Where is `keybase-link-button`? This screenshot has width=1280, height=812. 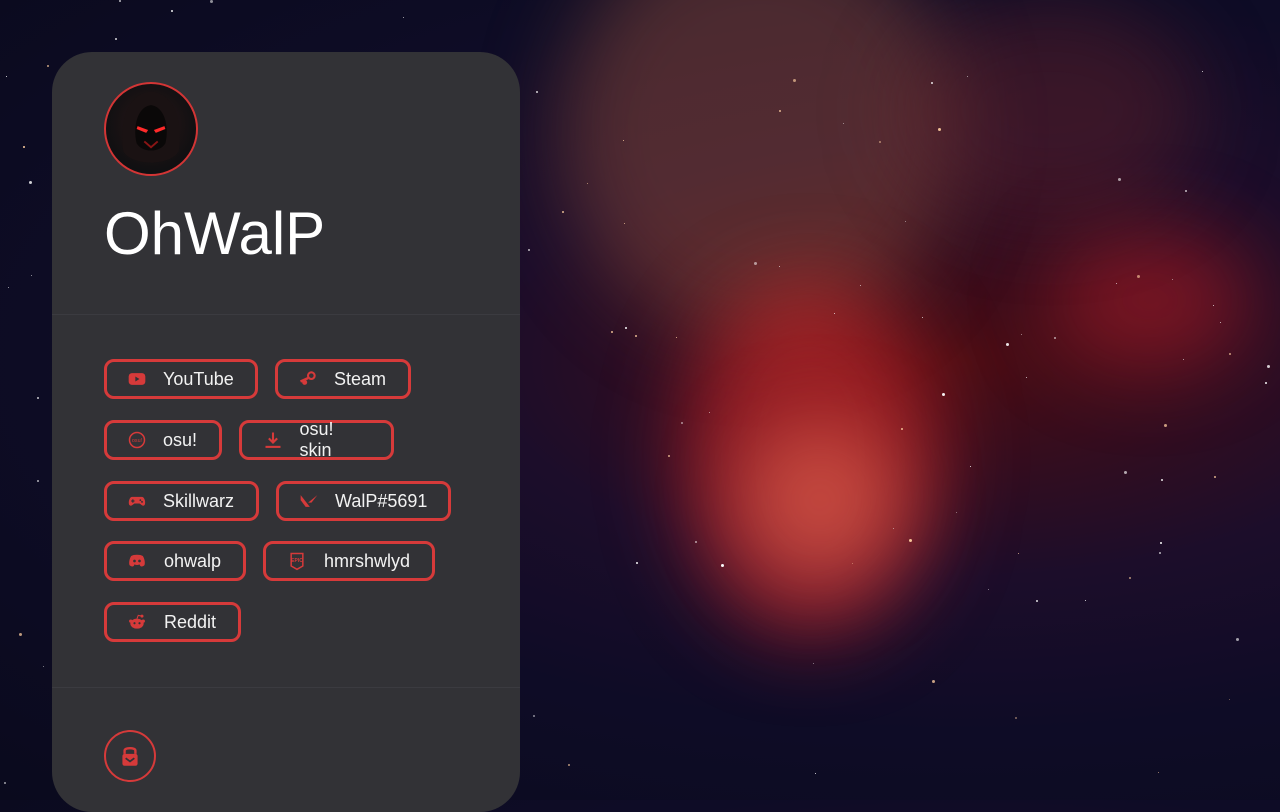
keybase-link-button is located at coordinates (130, 756).